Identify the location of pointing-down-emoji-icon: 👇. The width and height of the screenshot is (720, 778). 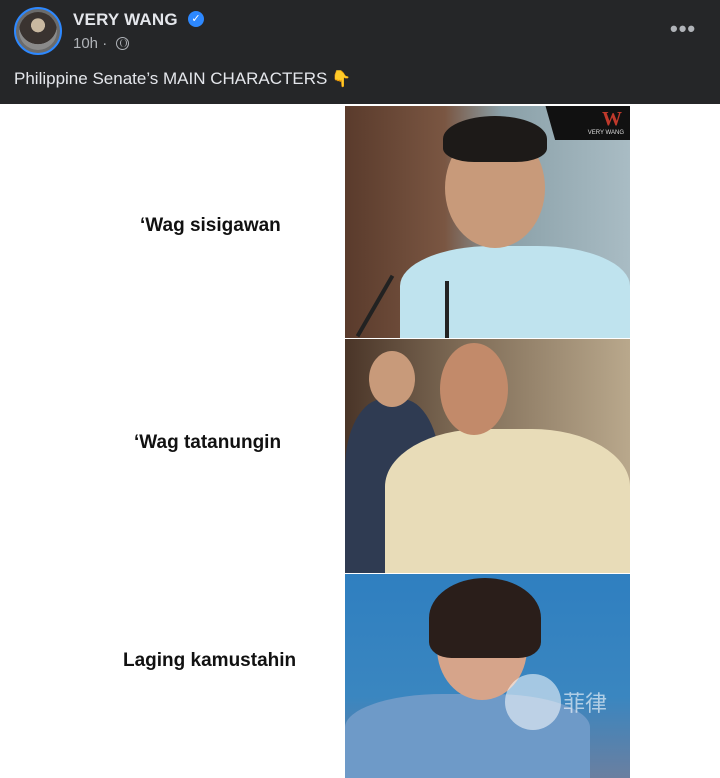
(341, 78).